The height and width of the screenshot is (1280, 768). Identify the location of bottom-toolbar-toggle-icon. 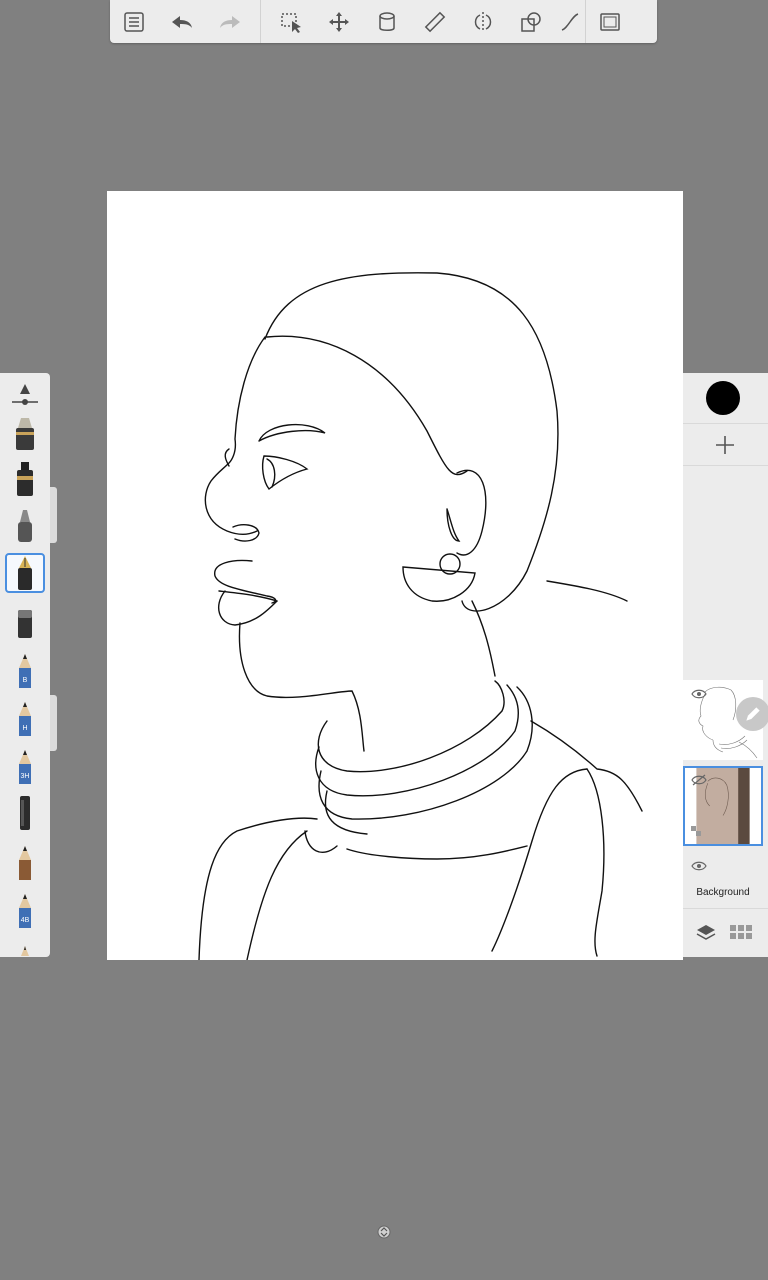
(384, 1232).